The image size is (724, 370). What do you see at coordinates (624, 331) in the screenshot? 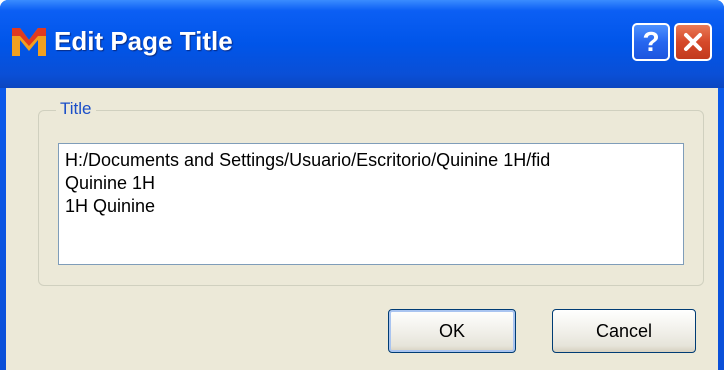
I see `cancel-button: Cancel` at bounding box center [624, 331].